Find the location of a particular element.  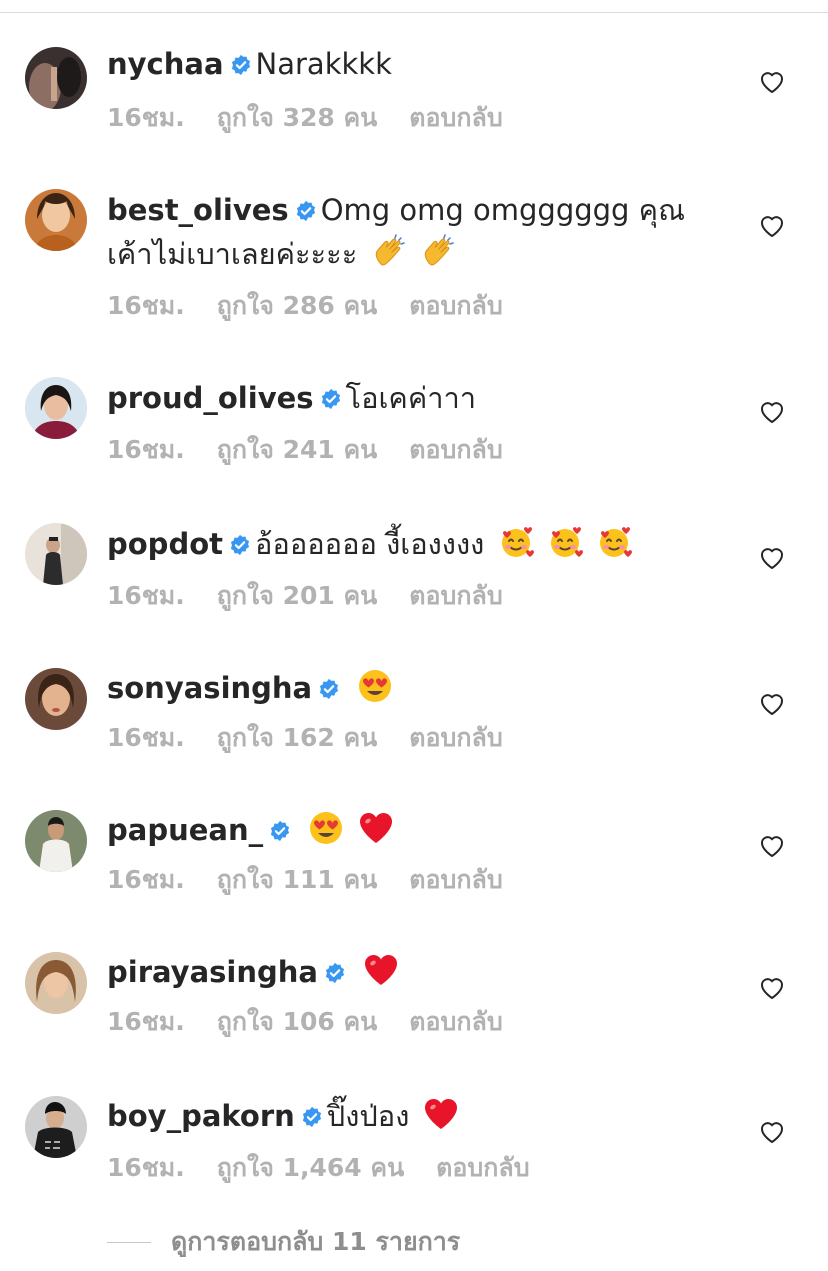

comment-body: โอเคค่าาา is located at coordinates (411, 398).